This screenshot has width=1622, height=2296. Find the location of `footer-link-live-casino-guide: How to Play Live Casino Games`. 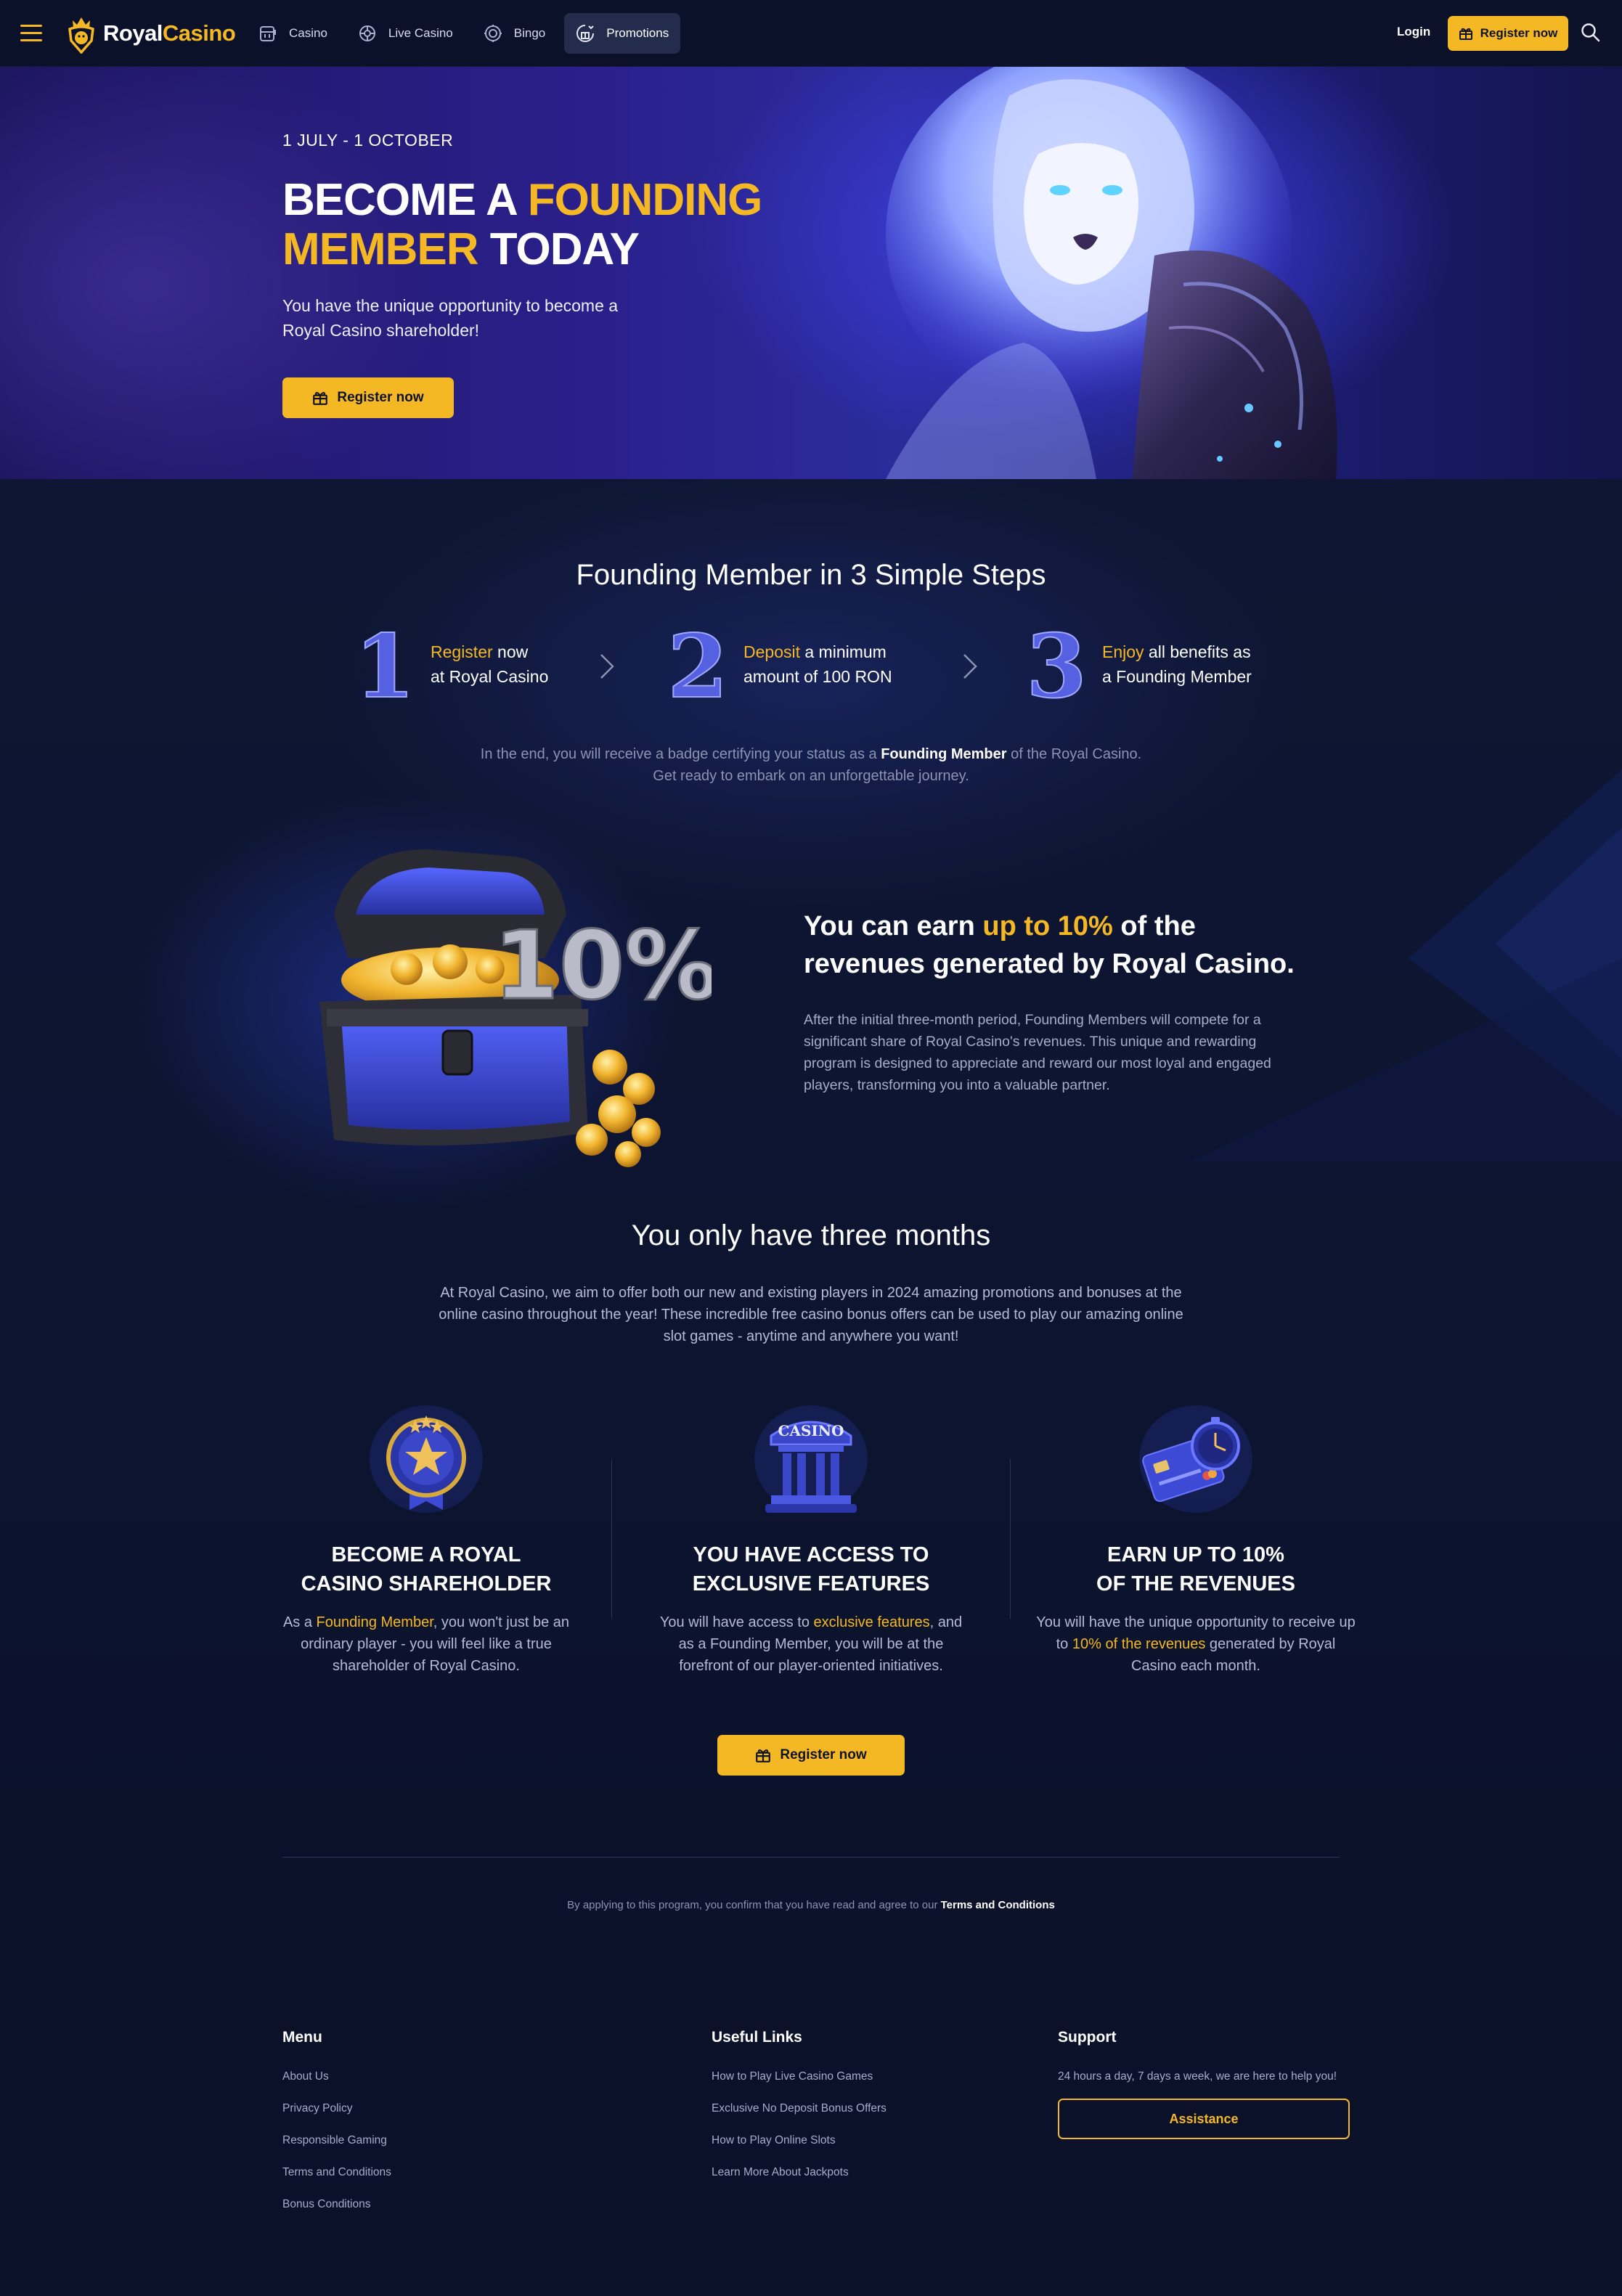

footer-link-live-casino-guide: How to Play Live Casino Games is located at coordinates (799, 2077).